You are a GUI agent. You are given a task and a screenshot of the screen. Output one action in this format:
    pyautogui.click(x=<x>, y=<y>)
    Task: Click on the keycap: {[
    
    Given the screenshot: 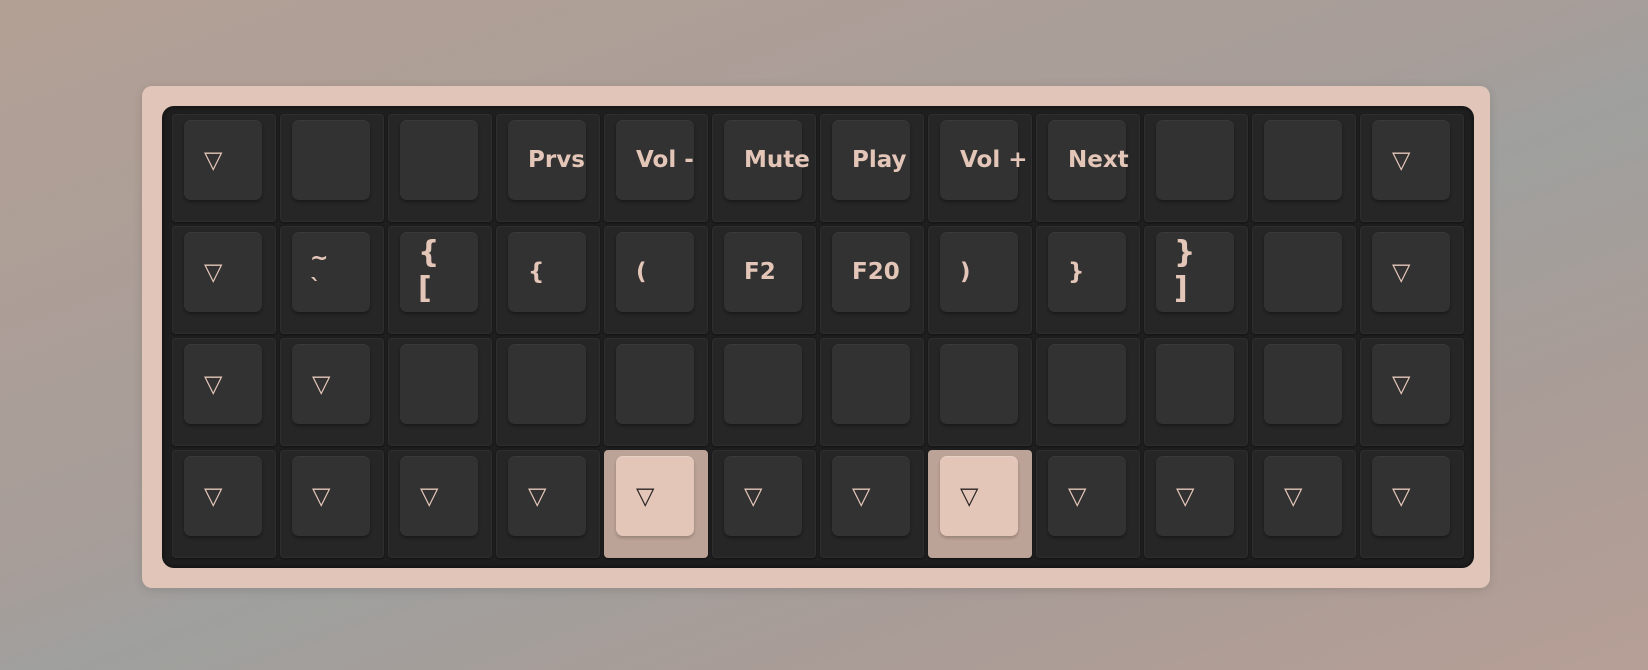 What is the action you would take?
    pyautogui.click(x=439, y=272)
    